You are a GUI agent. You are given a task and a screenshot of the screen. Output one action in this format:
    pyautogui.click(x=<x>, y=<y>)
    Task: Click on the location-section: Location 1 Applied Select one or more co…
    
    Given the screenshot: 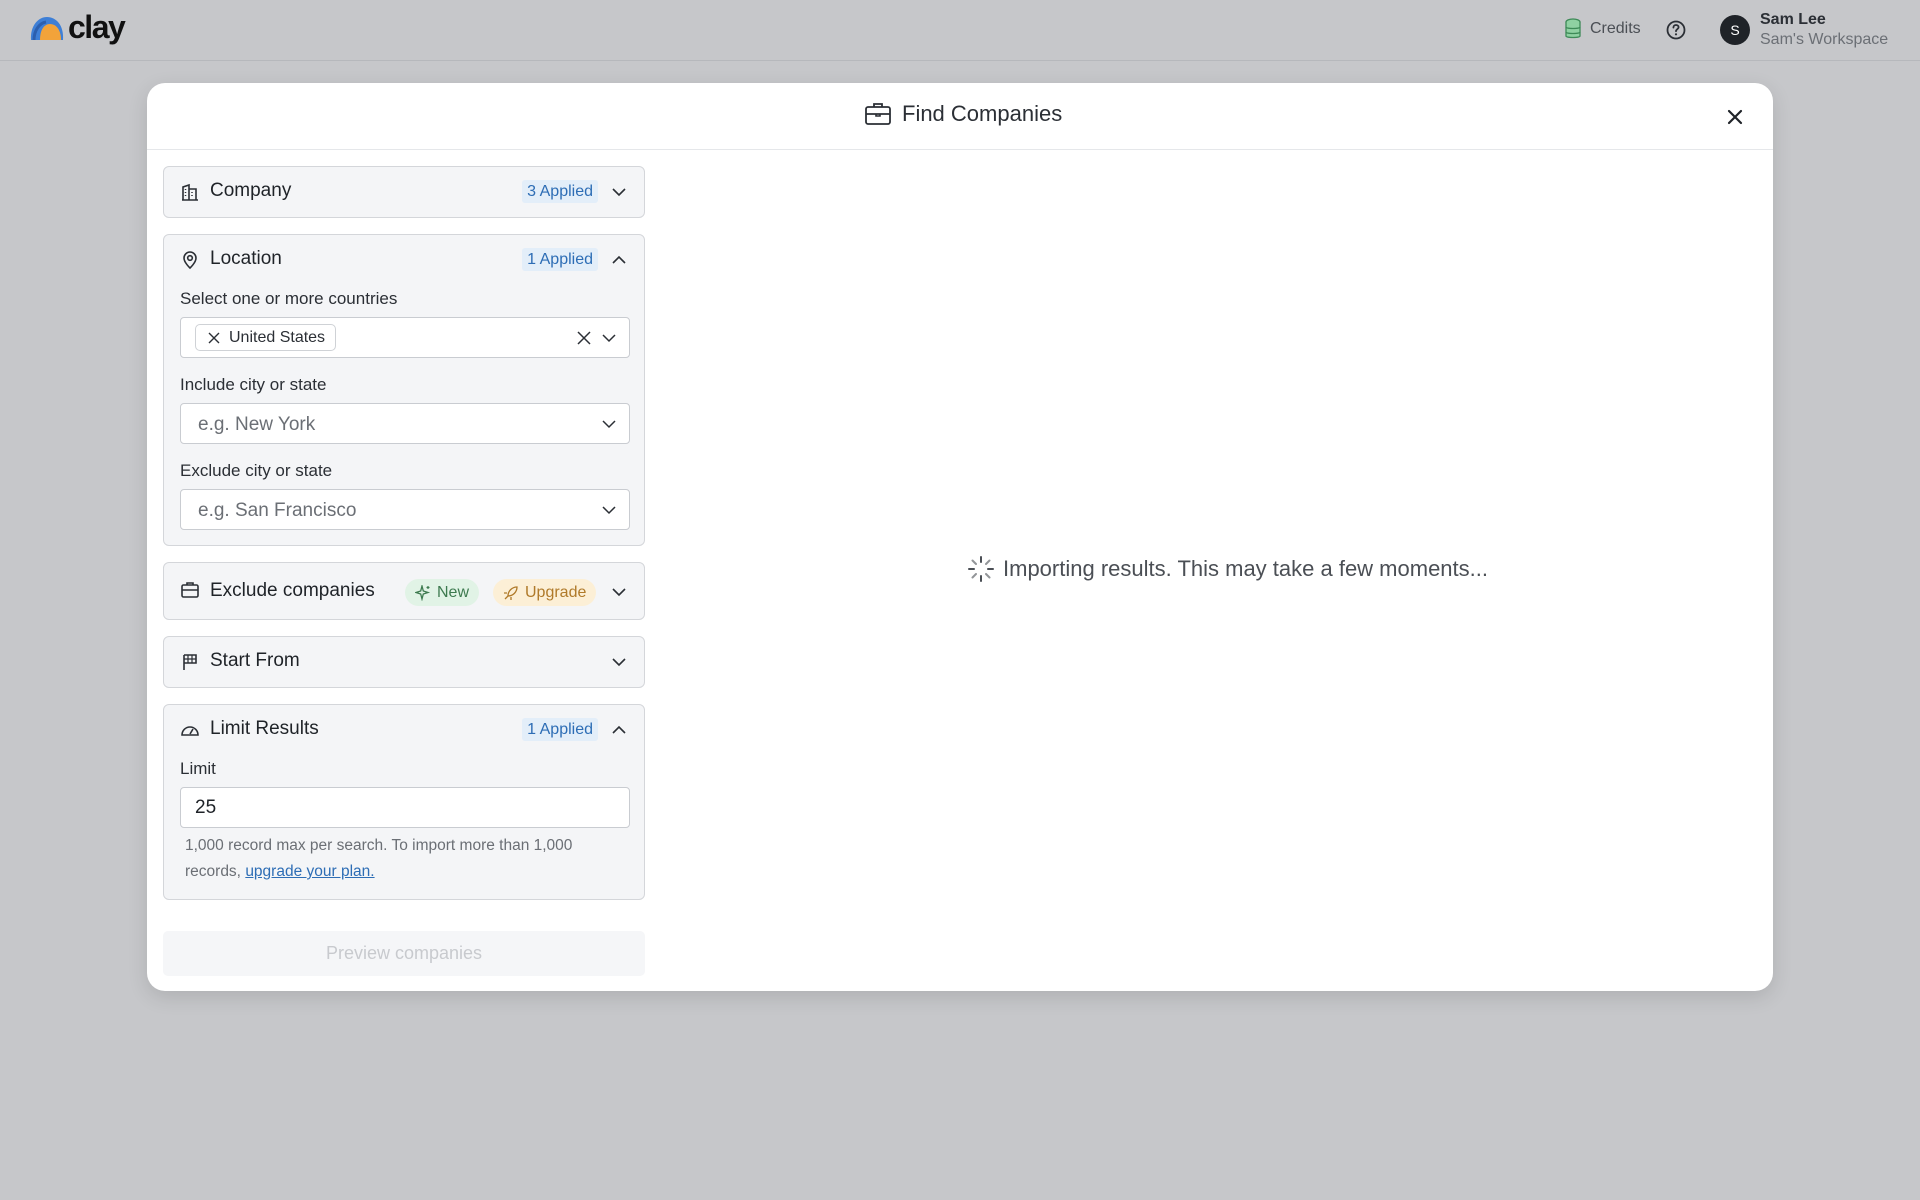 What is the action you would take?
    pyautogui.click(x=404, y=390)
    